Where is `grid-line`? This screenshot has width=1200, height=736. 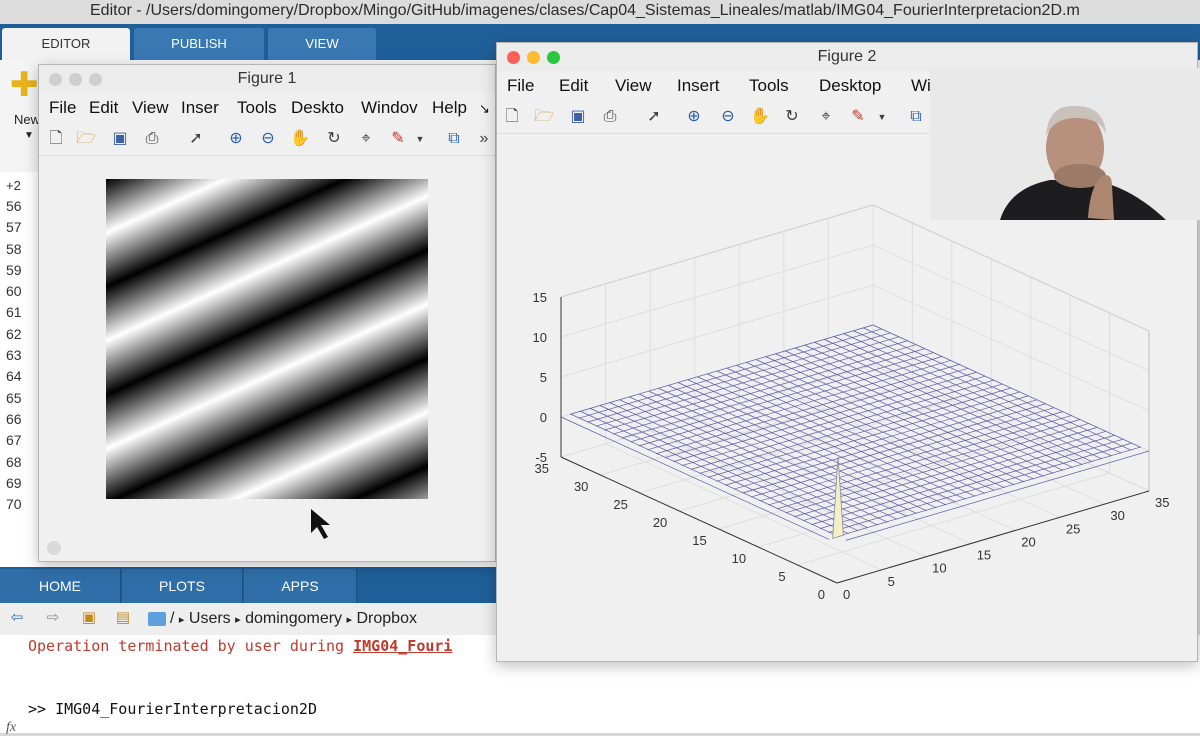 grid-line is located at coordinates (1011, 348).